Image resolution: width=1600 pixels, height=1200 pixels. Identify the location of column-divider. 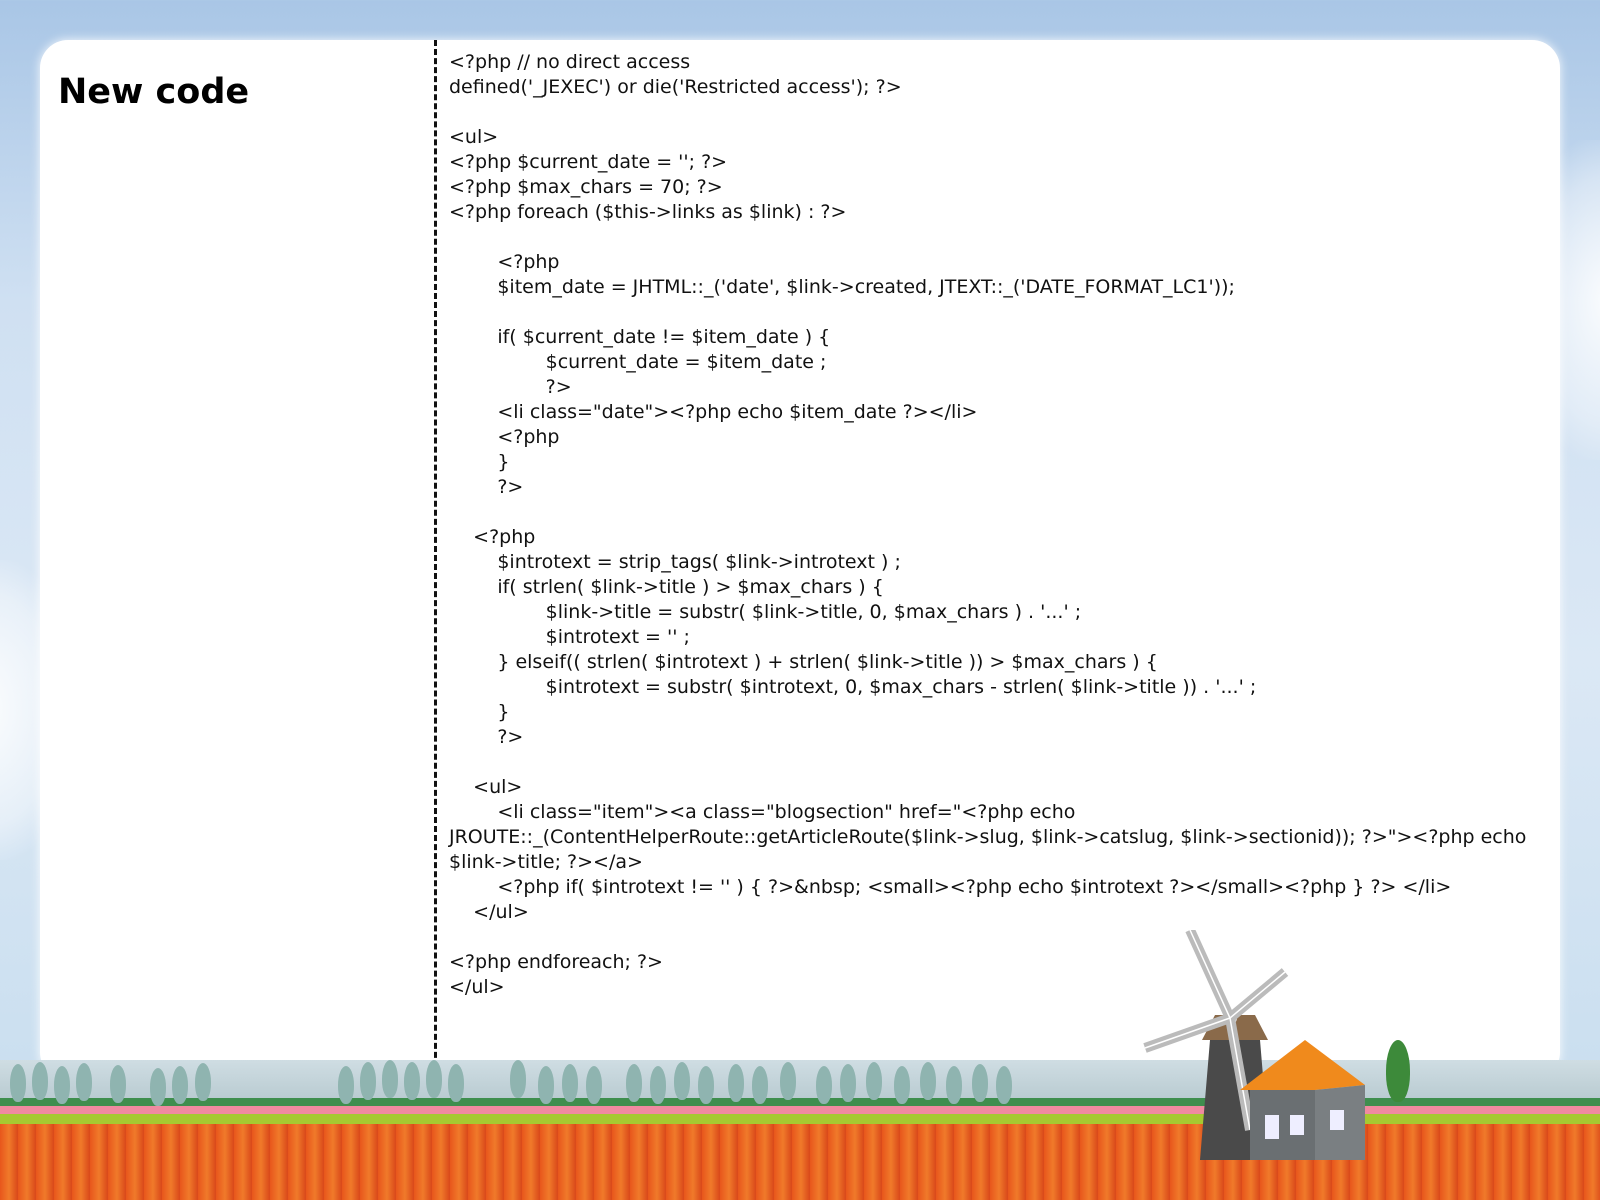
(435, 562).